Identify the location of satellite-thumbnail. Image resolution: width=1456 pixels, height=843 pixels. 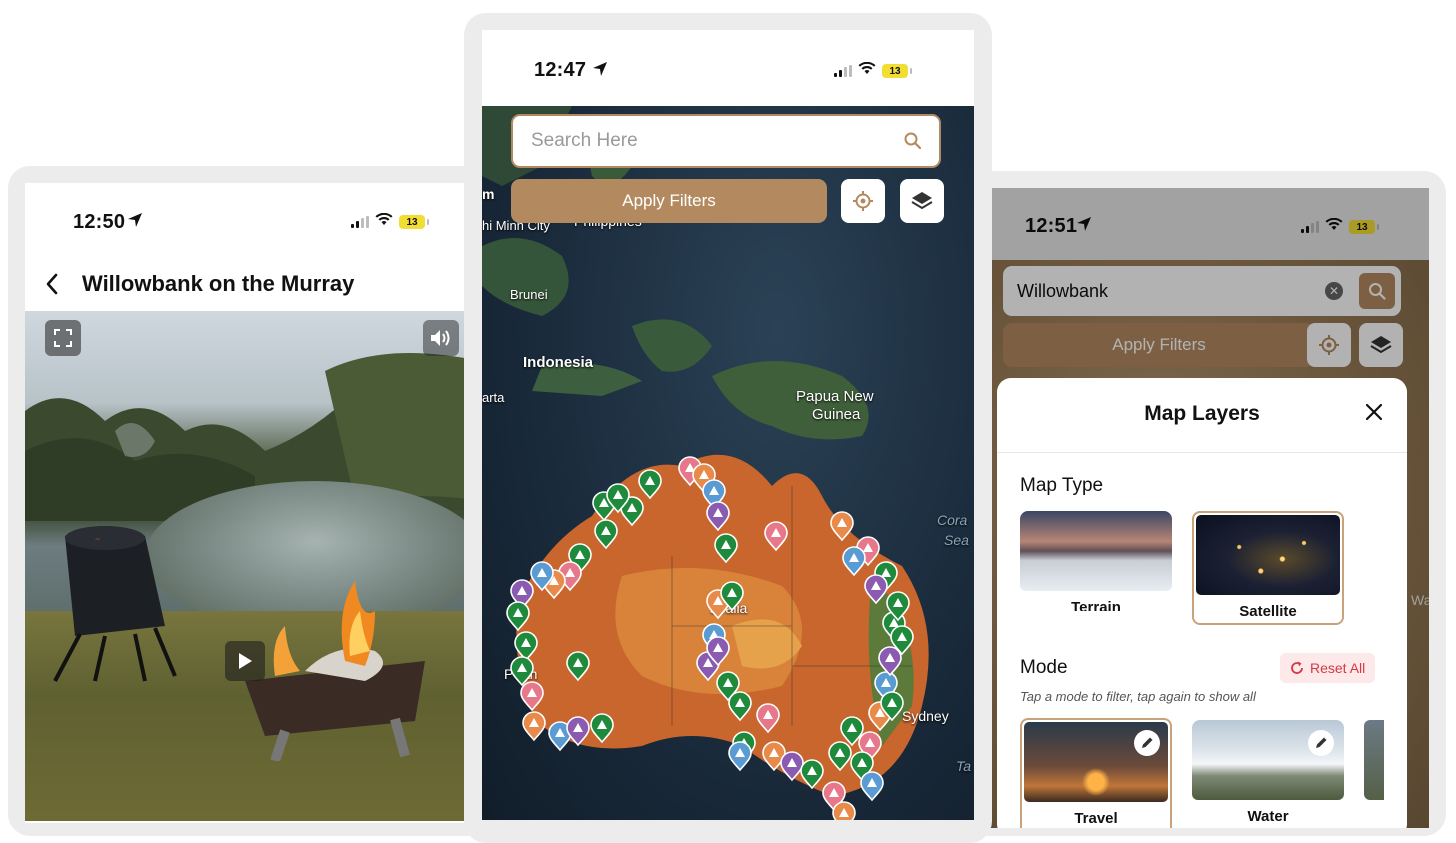
(1268, 555).